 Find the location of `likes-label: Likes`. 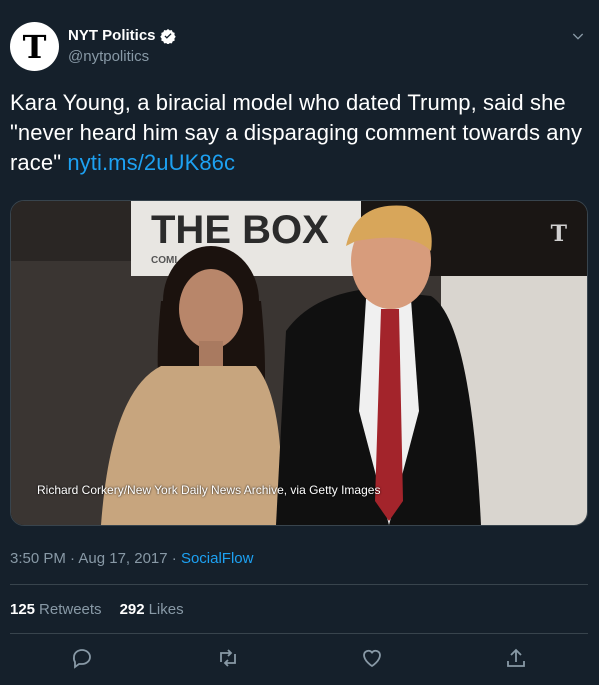

likes-label: Likes is located at coordinates (166, 609).